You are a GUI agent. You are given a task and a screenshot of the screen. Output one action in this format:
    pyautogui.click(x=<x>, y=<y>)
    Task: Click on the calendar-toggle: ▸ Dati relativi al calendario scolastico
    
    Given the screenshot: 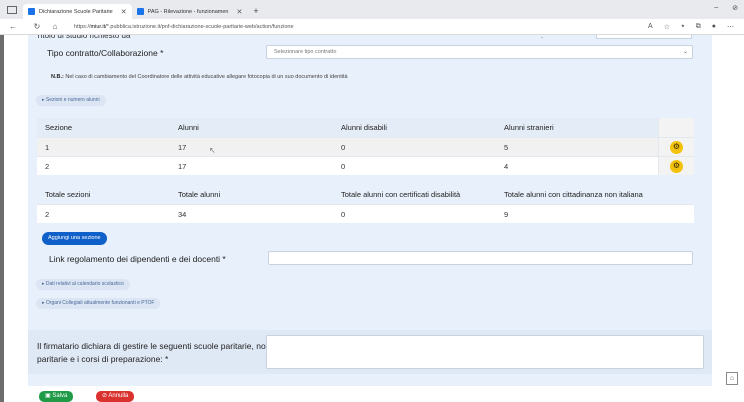 What is the action you would take?
    pyautogui.click(x=83, y=284)
    